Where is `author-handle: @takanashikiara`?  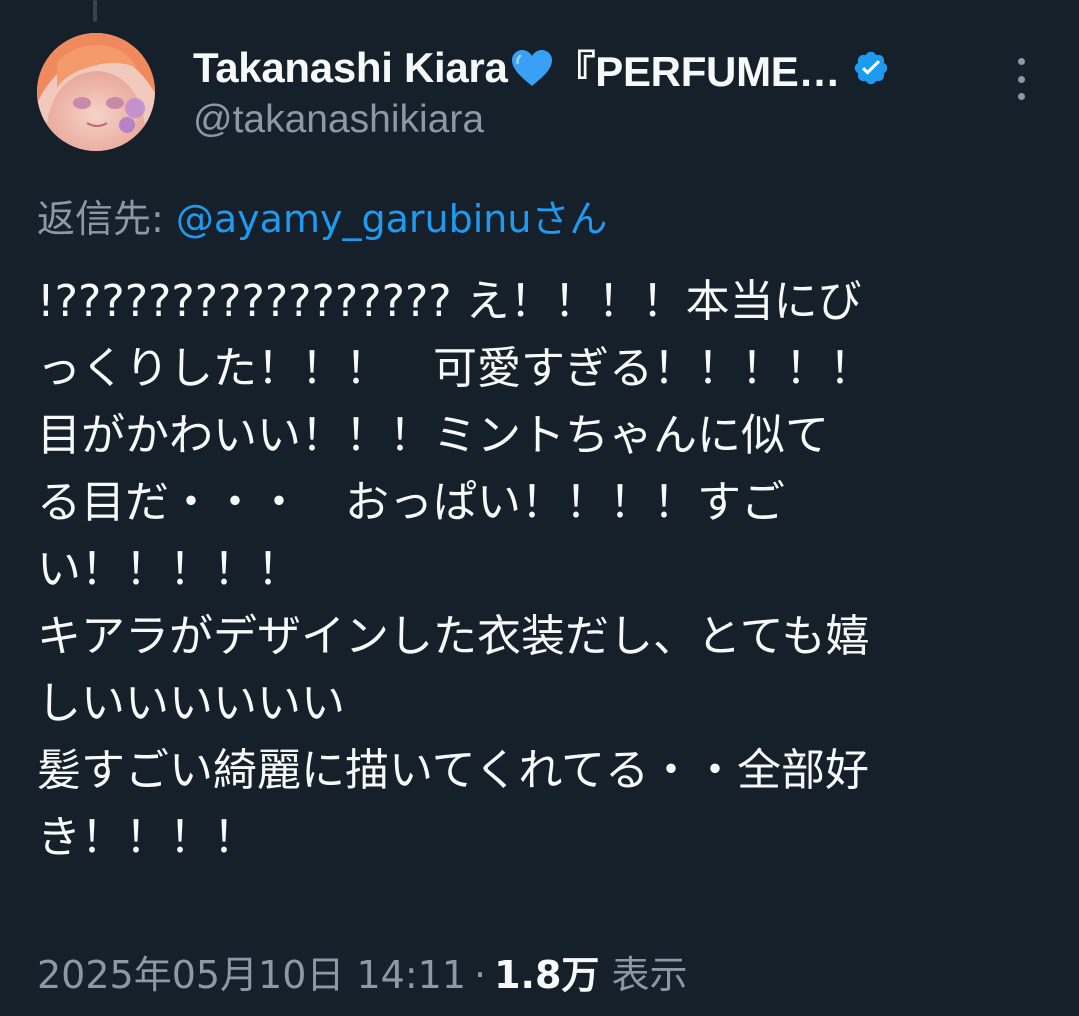 author-handle: @takanashikiara is located at coordinates (338, 120).